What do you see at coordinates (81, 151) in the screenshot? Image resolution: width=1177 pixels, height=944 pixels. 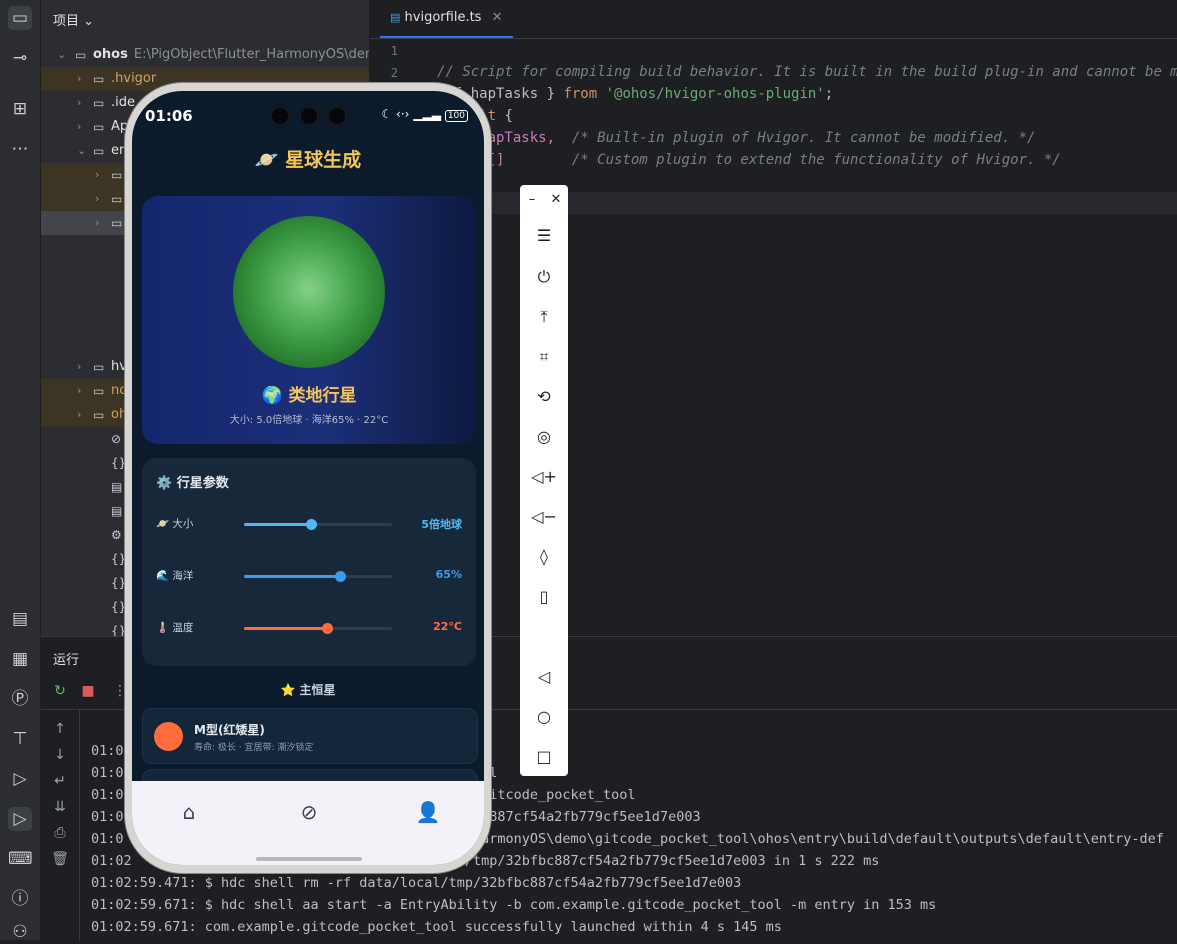 I see `chevron-icon: ⌄` at bounding box center [81, 151].